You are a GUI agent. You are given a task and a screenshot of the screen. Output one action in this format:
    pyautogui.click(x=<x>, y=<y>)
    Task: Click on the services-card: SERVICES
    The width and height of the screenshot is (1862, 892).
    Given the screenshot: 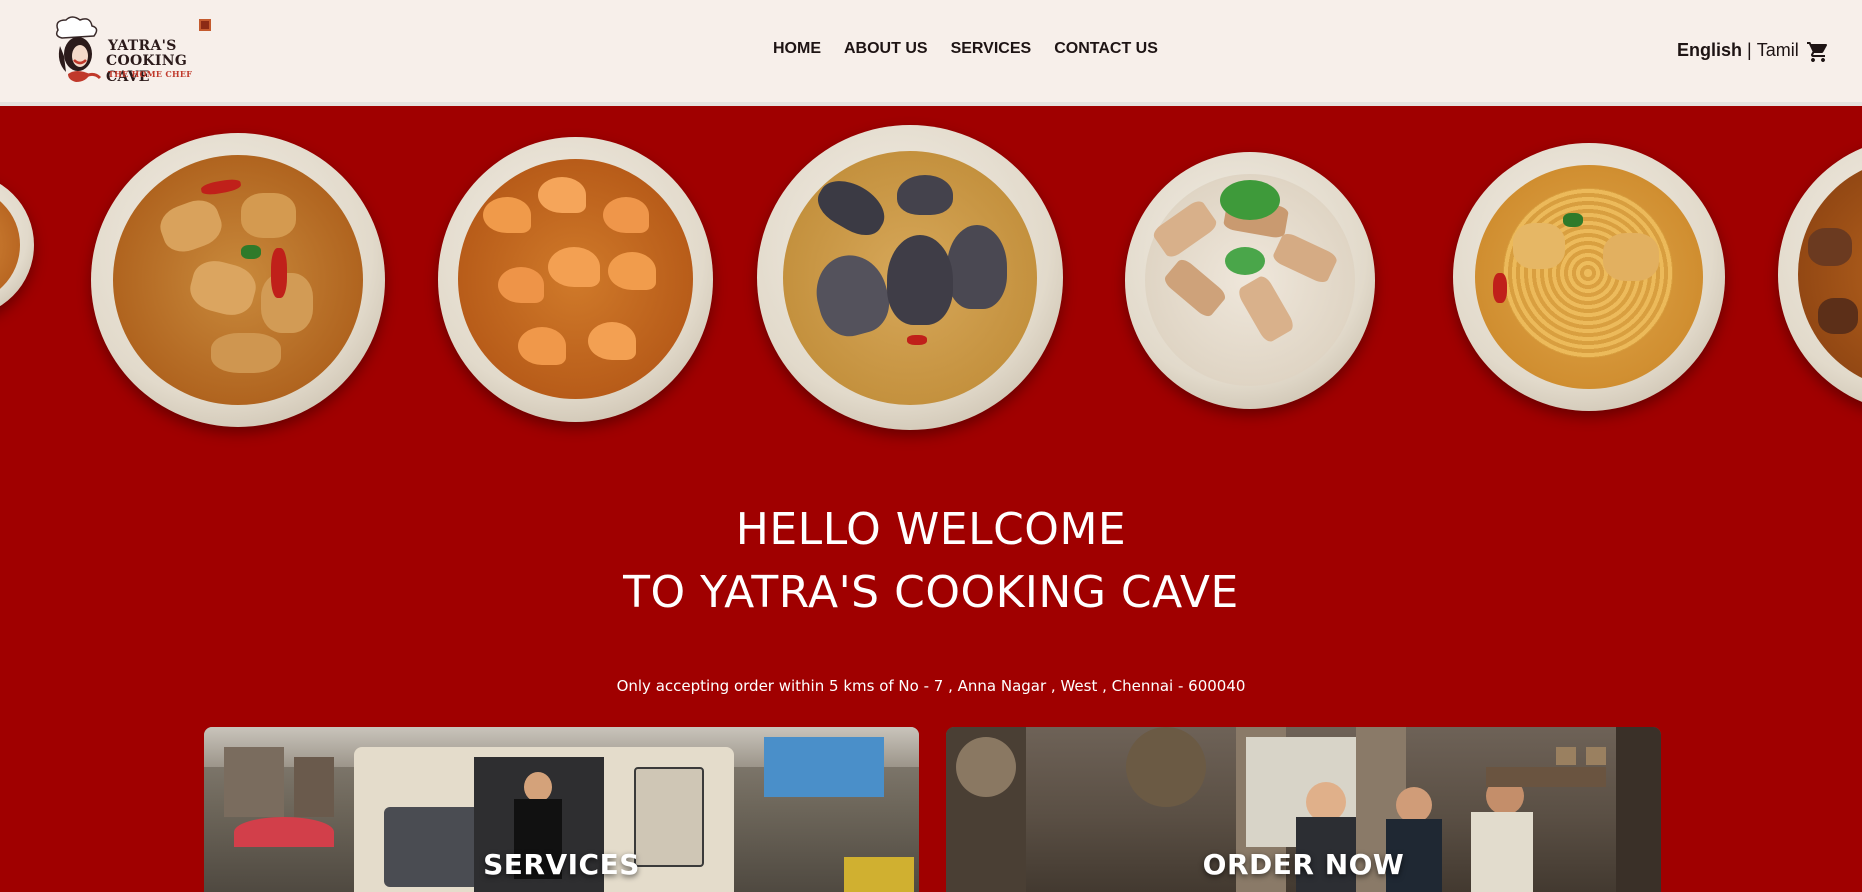 What is the action you would take?
    pyautogui.click(x=561, y=809)
    